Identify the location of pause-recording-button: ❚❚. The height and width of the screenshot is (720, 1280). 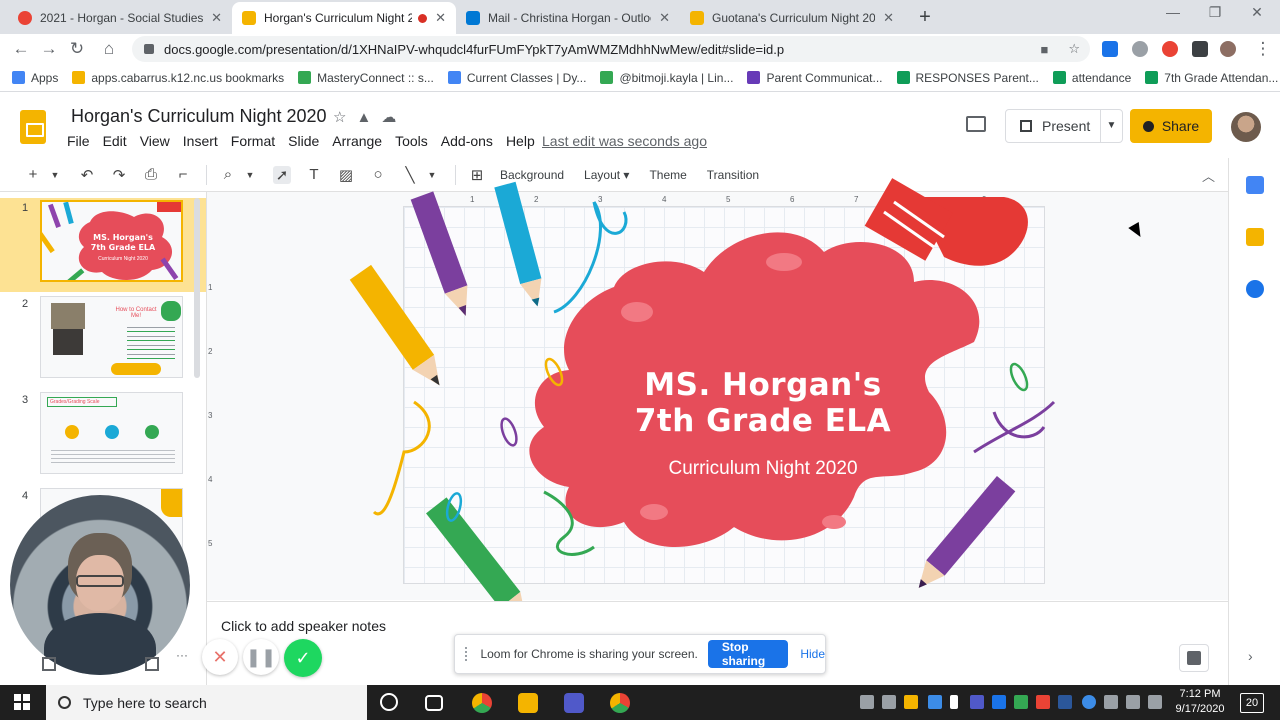
(261, 657).